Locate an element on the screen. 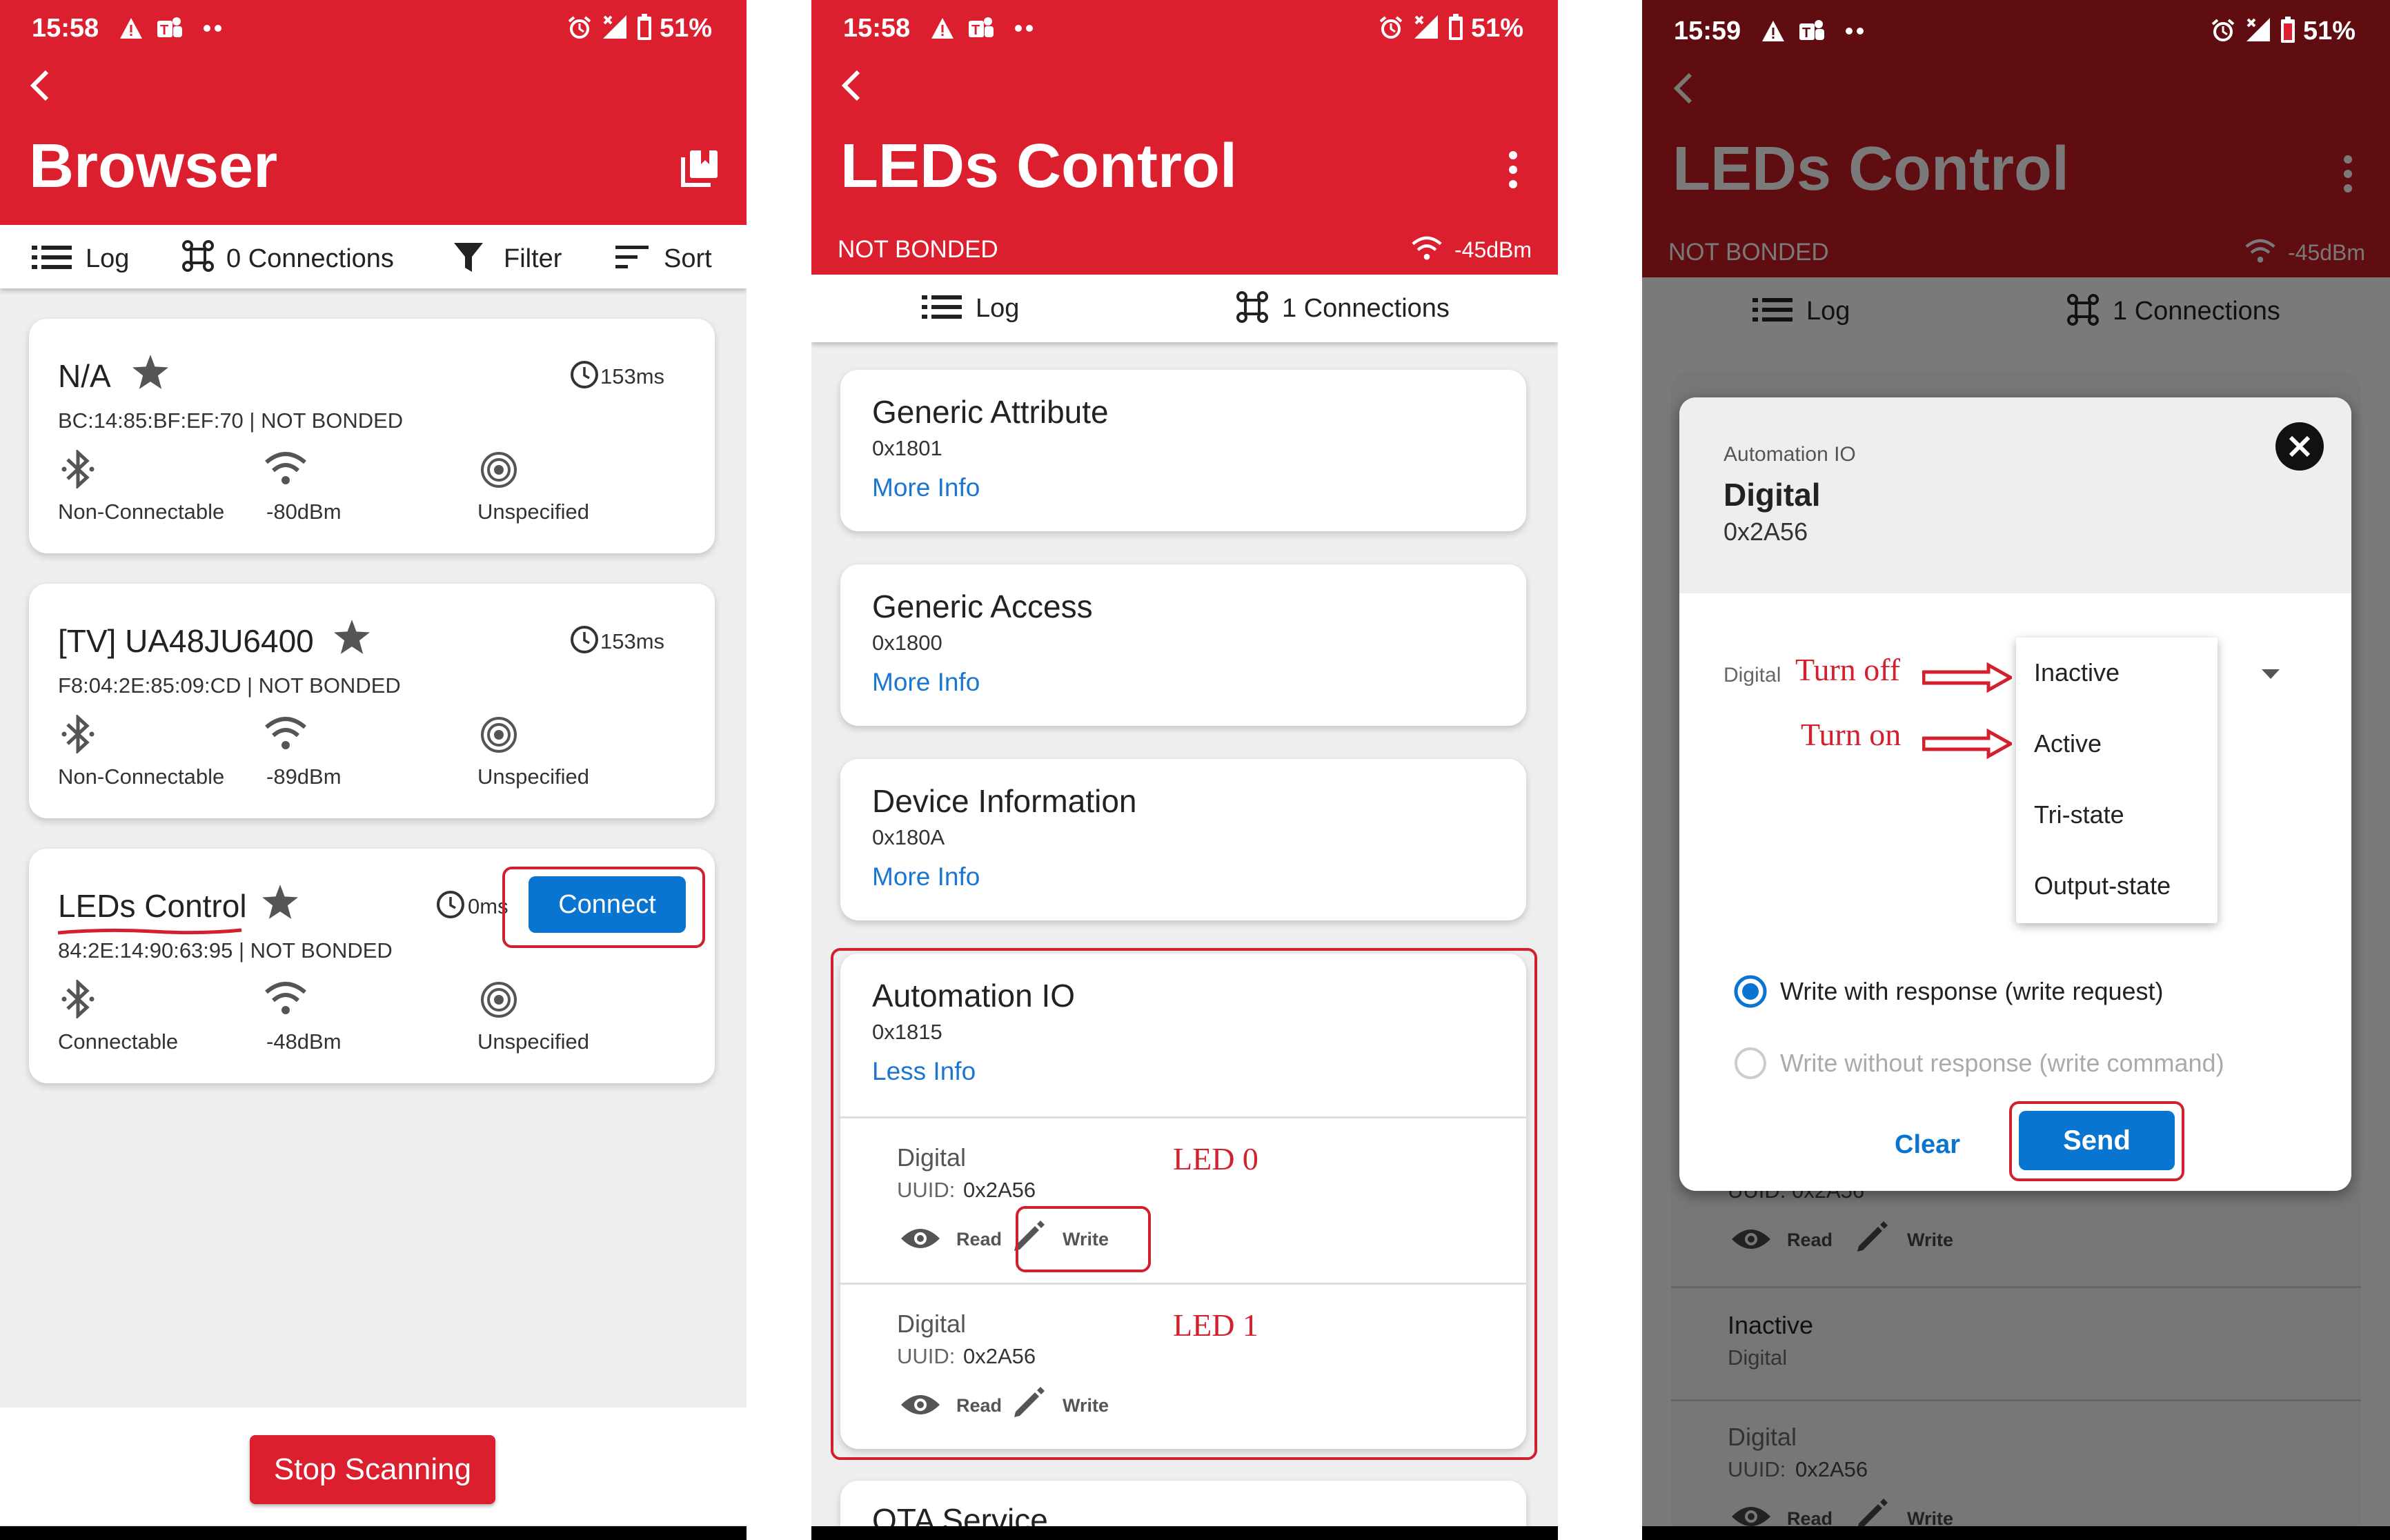 Image resolution: width=2390 pixels, height=1540 pixels. stop-scanning-button: Stop Scanning is located at coordinates (372, 1469).